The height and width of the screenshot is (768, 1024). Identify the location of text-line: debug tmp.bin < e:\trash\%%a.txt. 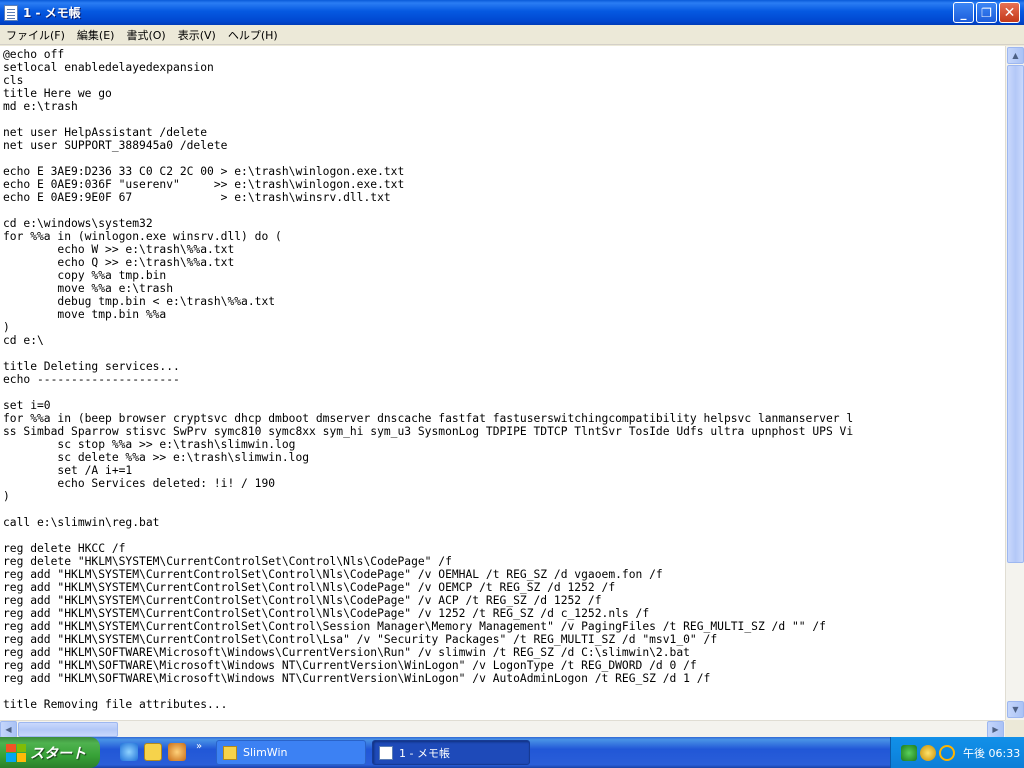
(139, 301).